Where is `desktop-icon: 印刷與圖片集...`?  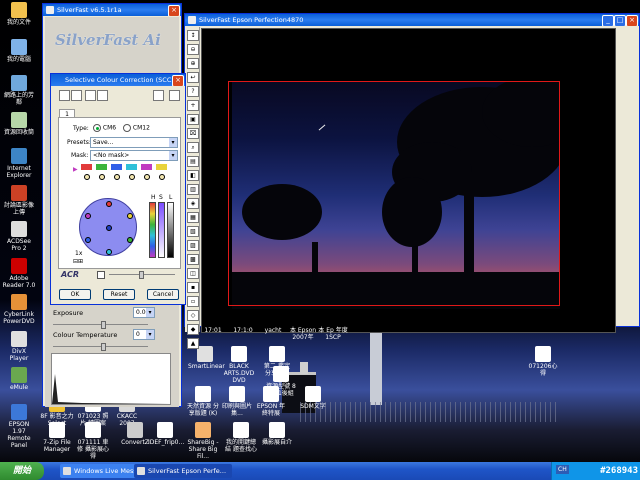 desktop-icon: 印刷與圖片集... is located at coordinates (237, 401).